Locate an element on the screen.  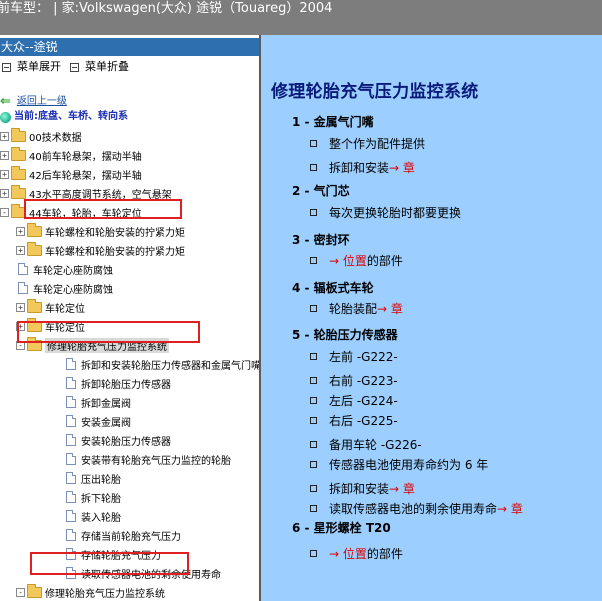
tree-item: +40前车轮悬架，摆动半轴 is located at coordinates (71, 155).